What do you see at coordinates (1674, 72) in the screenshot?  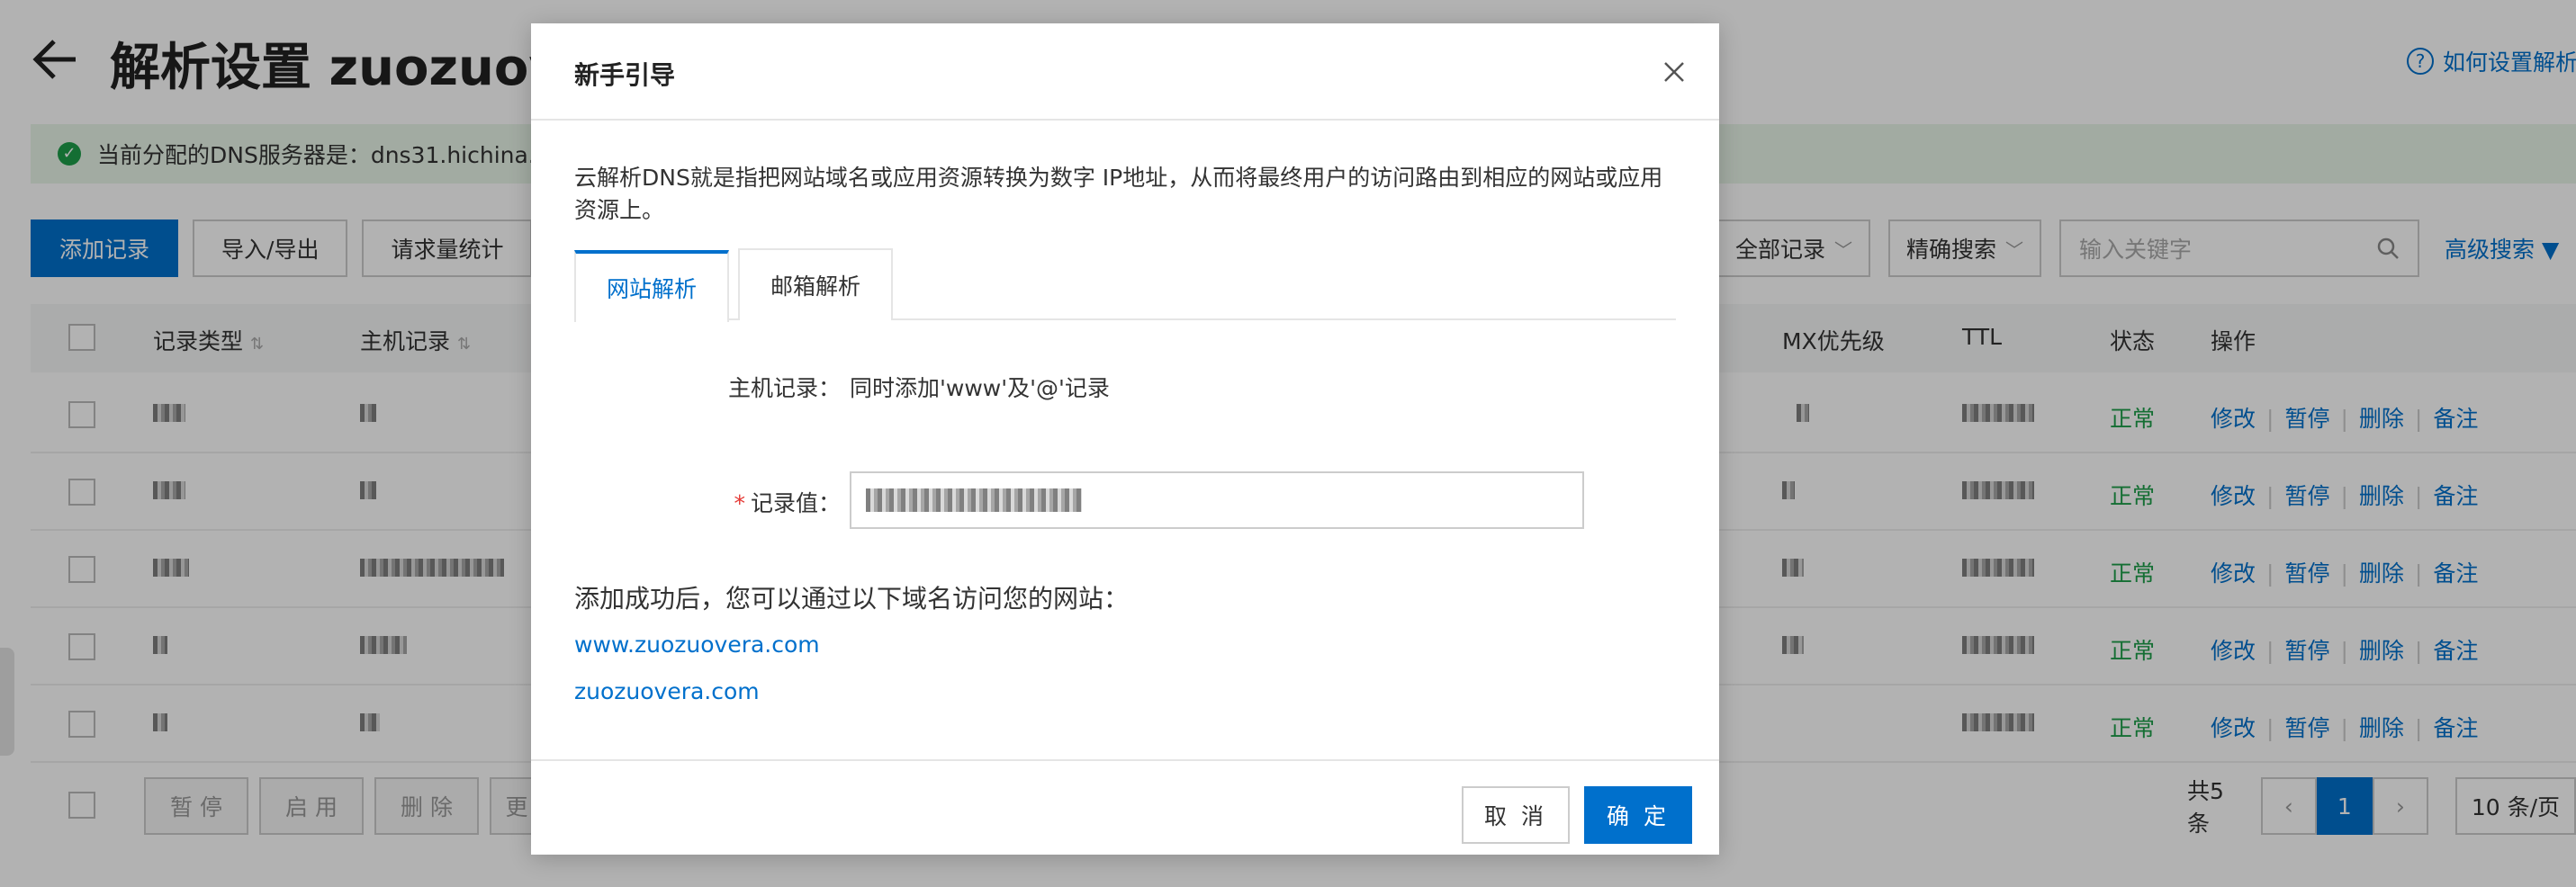 I see `close-icon` at bounding box center [1674, 72].